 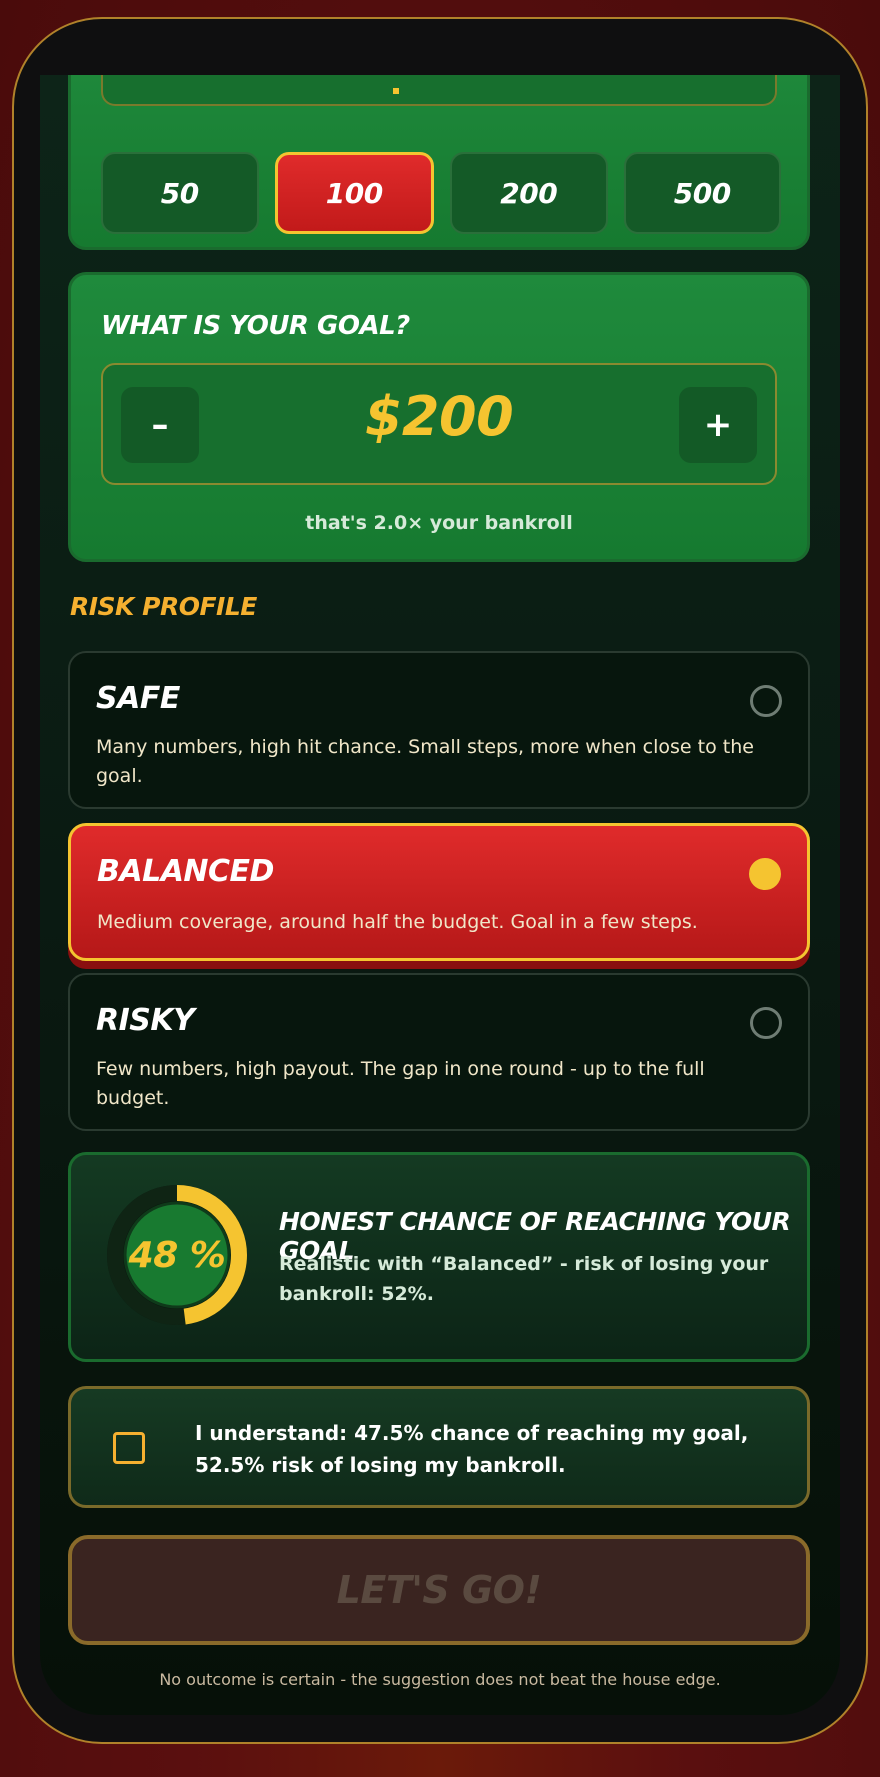 What do you see at coordinates (160, 425) in the screenshot?
I see `goal-decrease-button: –` at bounding box center [160, 425].